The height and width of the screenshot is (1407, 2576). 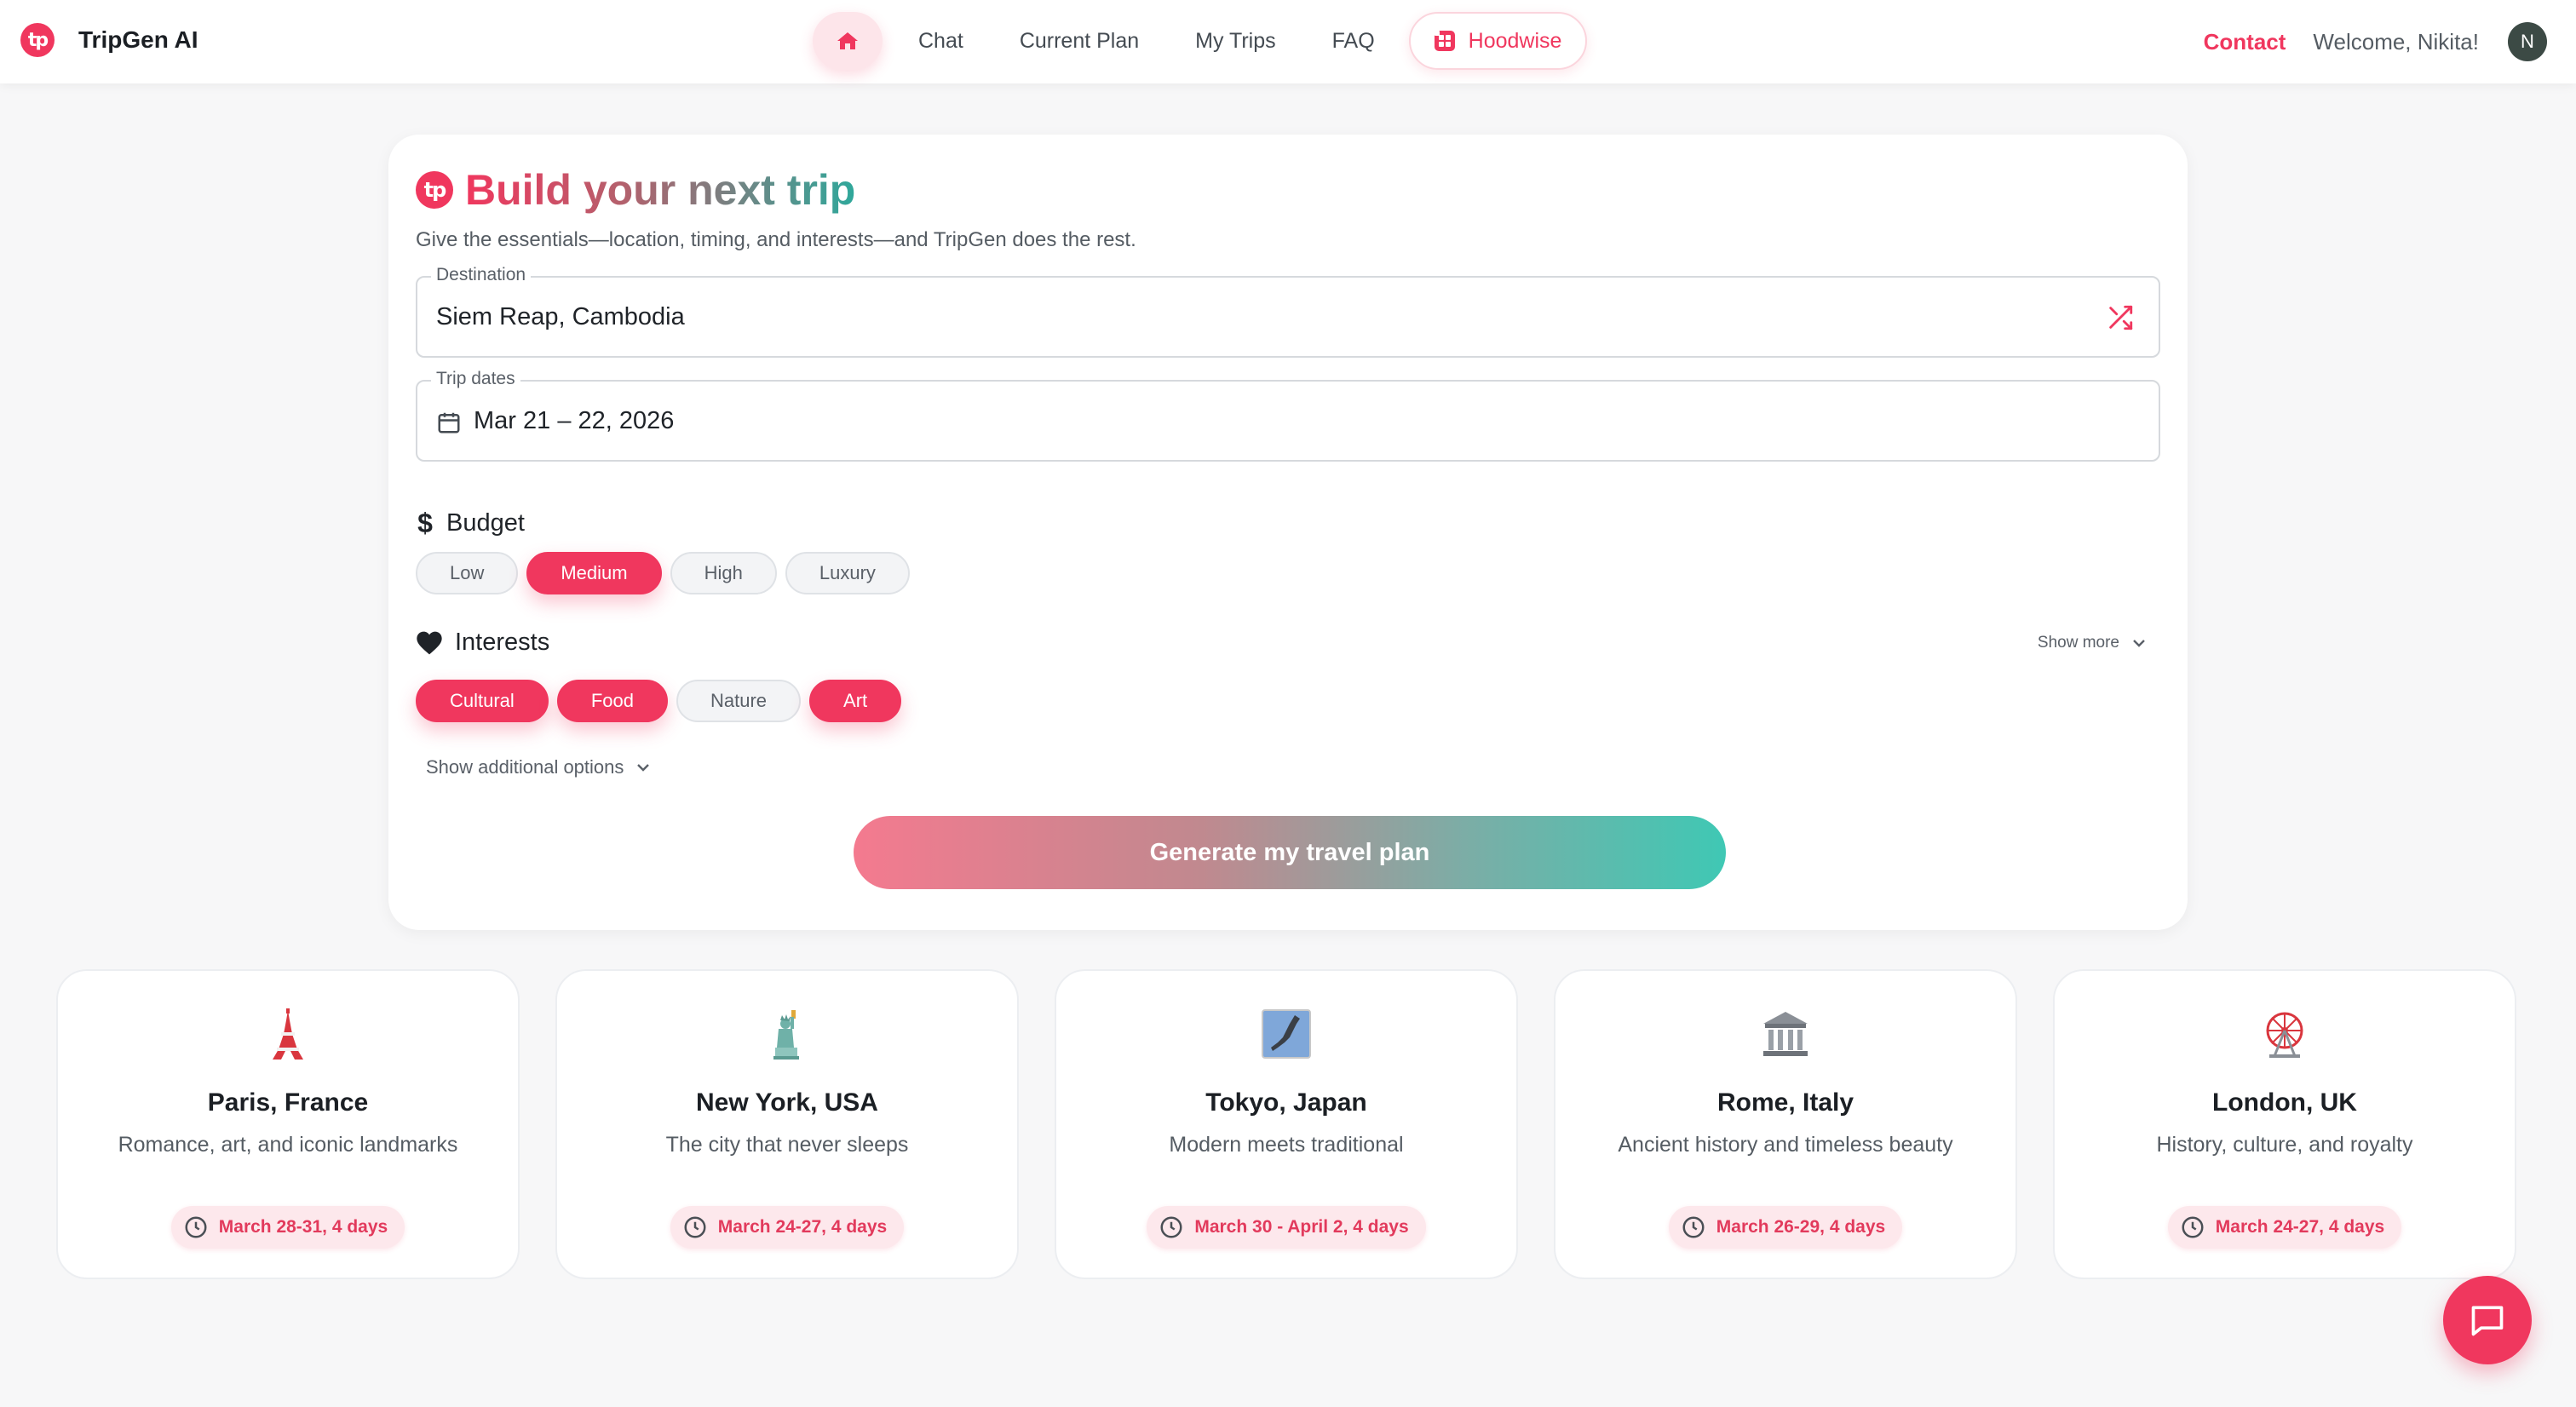 I want to click on pill-wrap: March 26-29, 4 days, so click(x=1785, y=1227).